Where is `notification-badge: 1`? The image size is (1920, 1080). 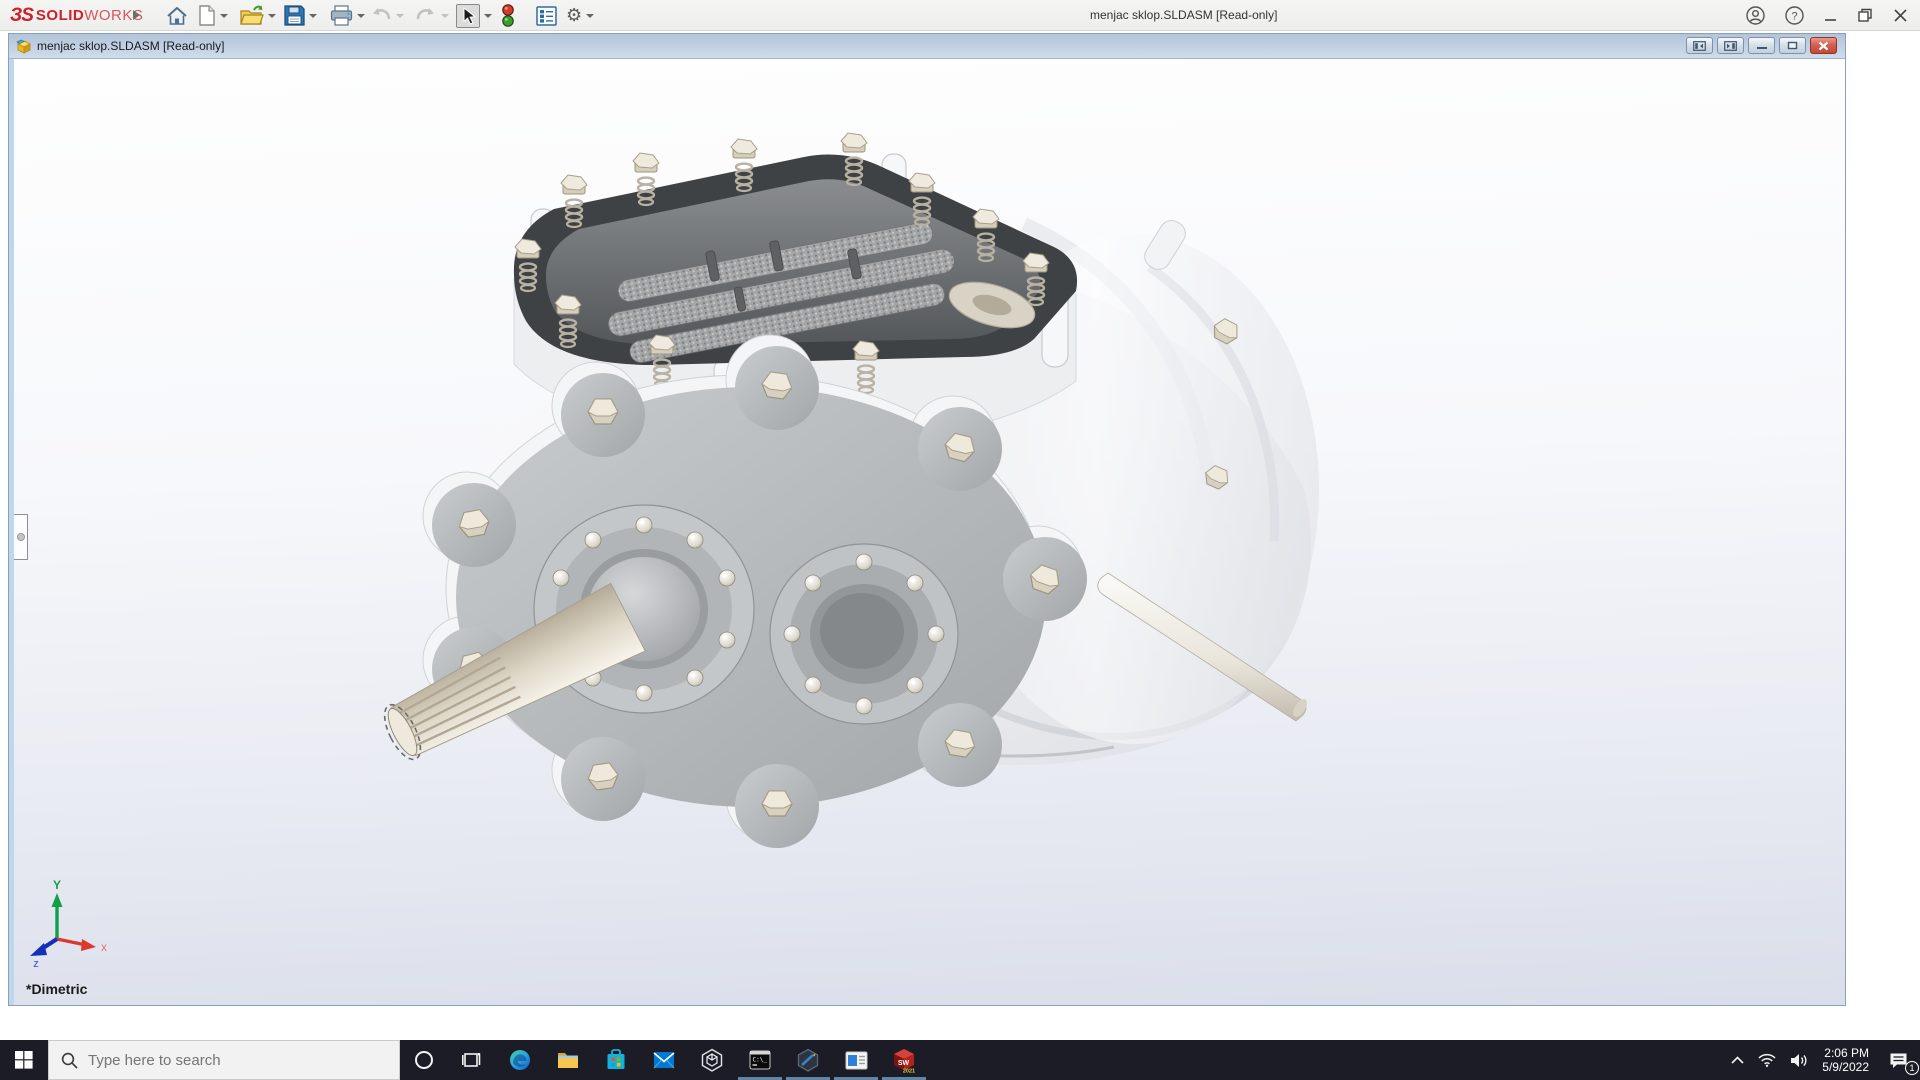 notification-badge: 1 is located at coordinates (1912, 1068).